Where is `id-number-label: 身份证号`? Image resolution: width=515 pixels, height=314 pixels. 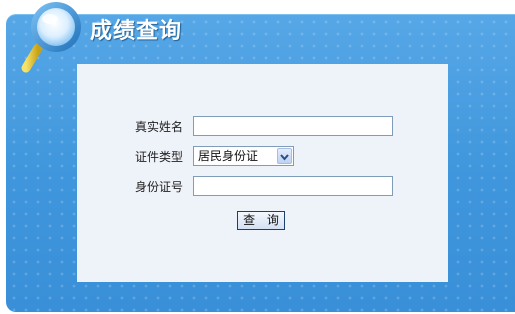 id-number-label: 身份证号 is located at coordinates (158, 187).